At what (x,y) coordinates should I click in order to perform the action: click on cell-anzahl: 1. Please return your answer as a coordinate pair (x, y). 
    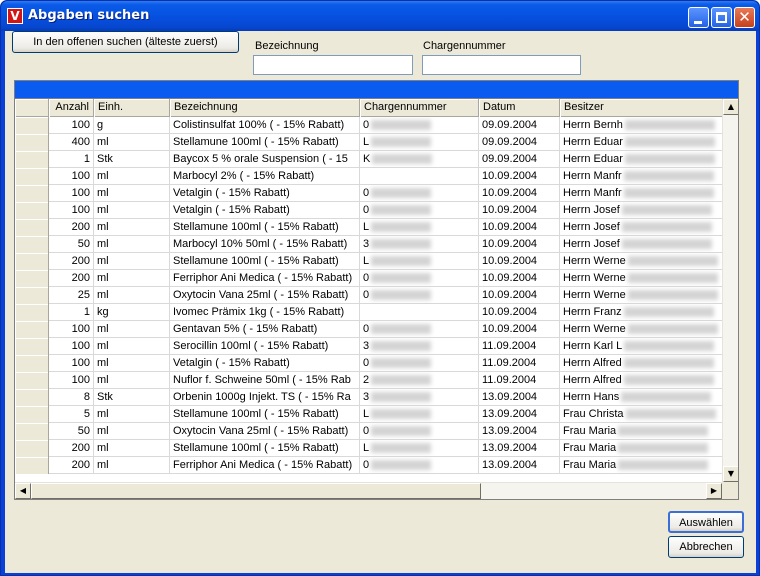
    Looking at the image, I should click on (71, 312).